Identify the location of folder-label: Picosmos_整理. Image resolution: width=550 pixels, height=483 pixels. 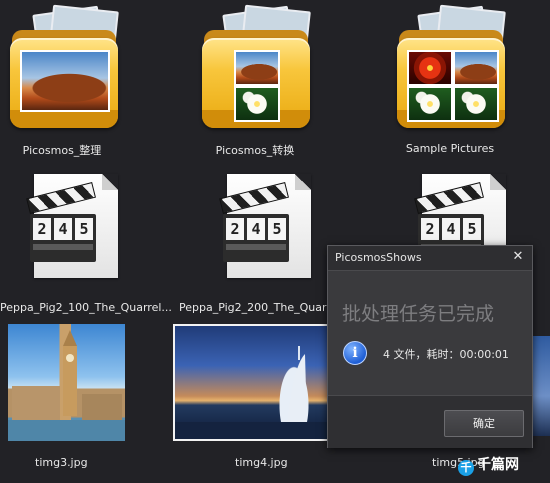
(62, 150).